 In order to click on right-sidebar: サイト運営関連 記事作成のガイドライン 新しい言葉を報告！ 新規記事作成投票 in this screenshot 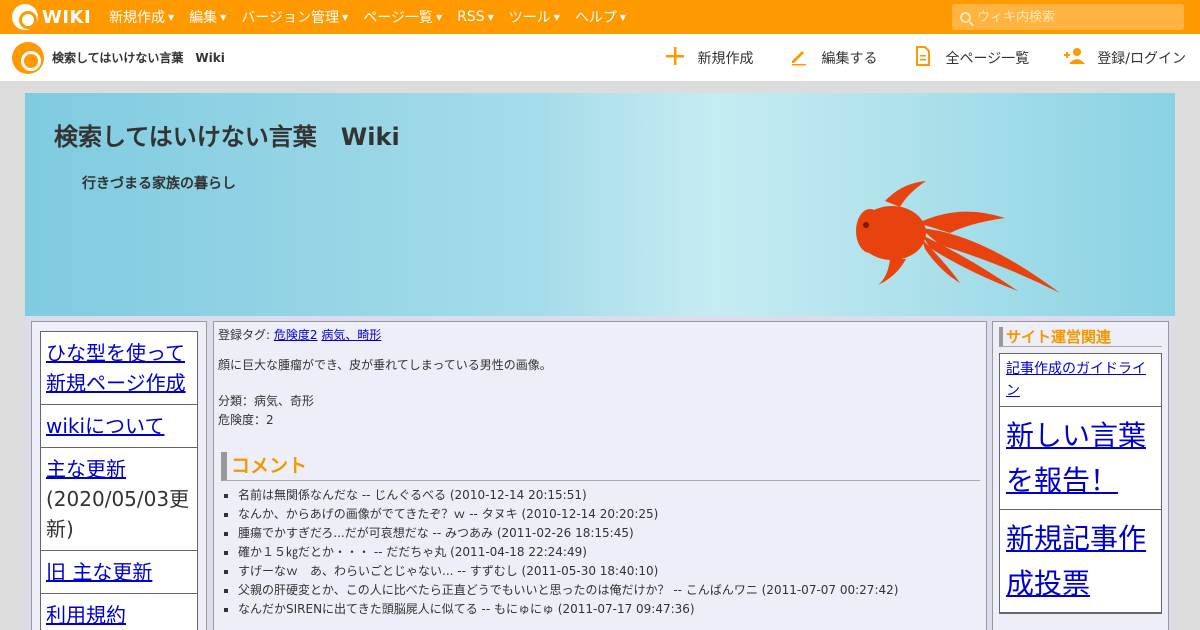, I will do `click(1080, 475)`.